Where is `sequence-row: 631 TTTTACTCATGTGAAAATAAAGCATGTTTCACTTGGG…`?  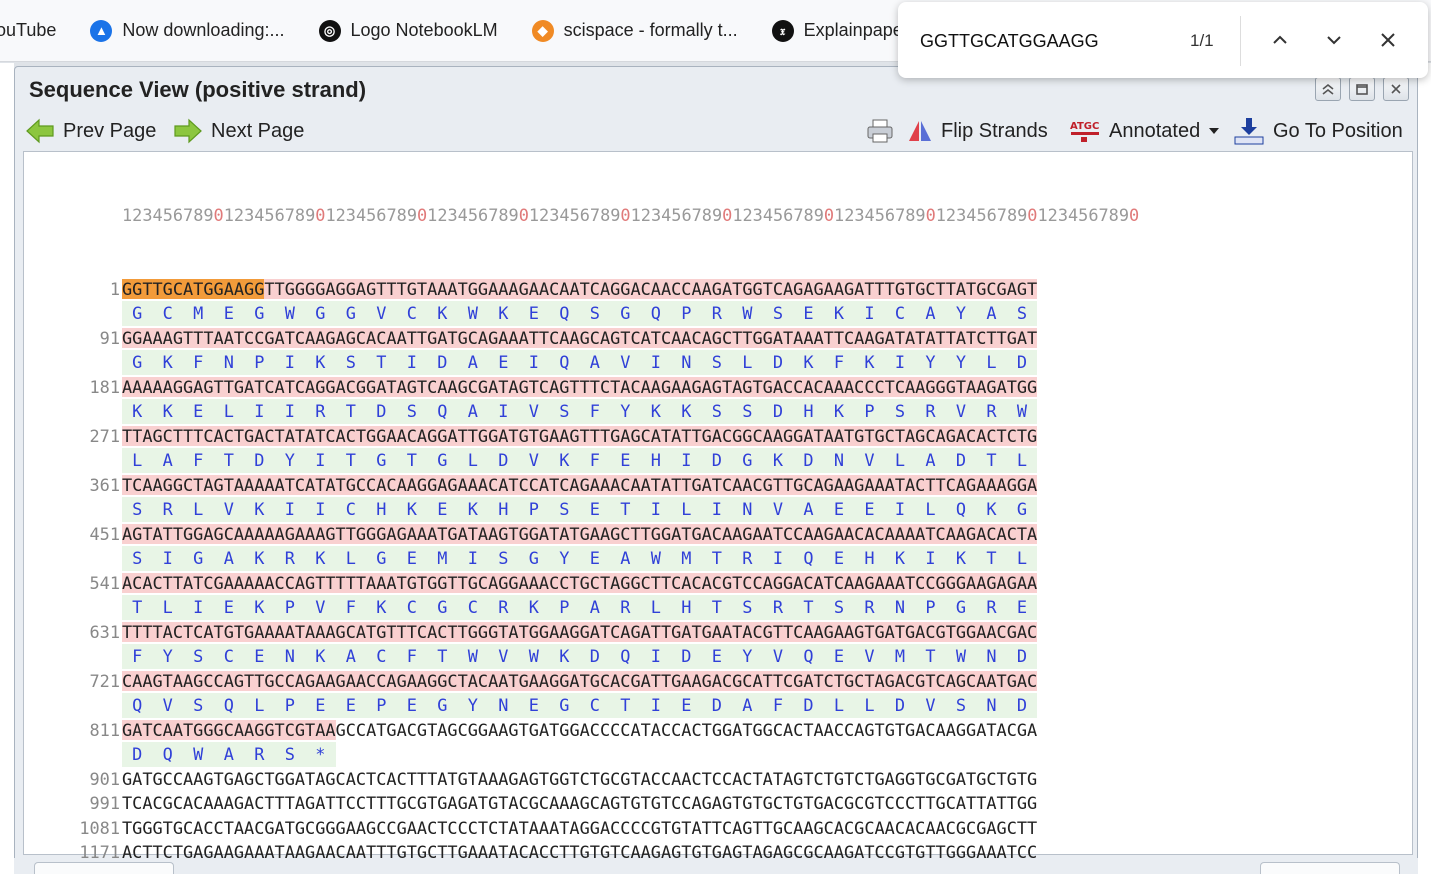 sequence-row: 631 TTTTACTCATGTGAAAATAAAGCATGTTTCACTTGGG… is located at coordinates (586, 632).